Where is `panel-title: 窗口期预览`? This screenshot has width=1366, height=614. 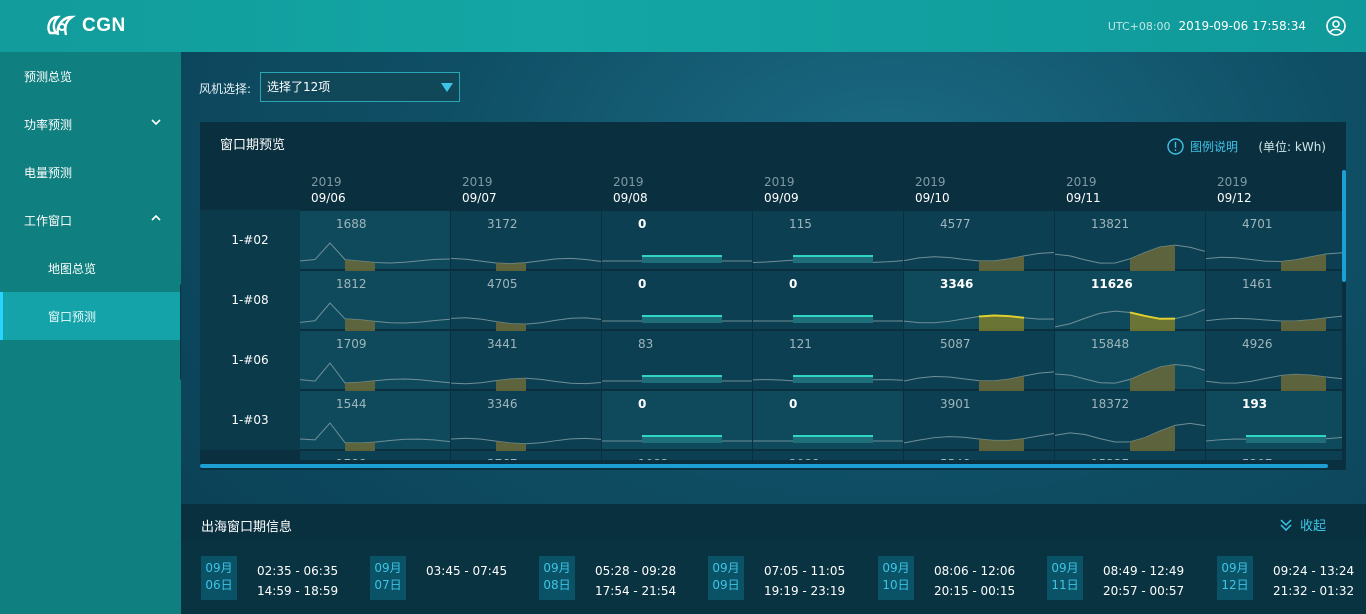 panel-title: 窗口期预览 is located at coordinates (253, 145).